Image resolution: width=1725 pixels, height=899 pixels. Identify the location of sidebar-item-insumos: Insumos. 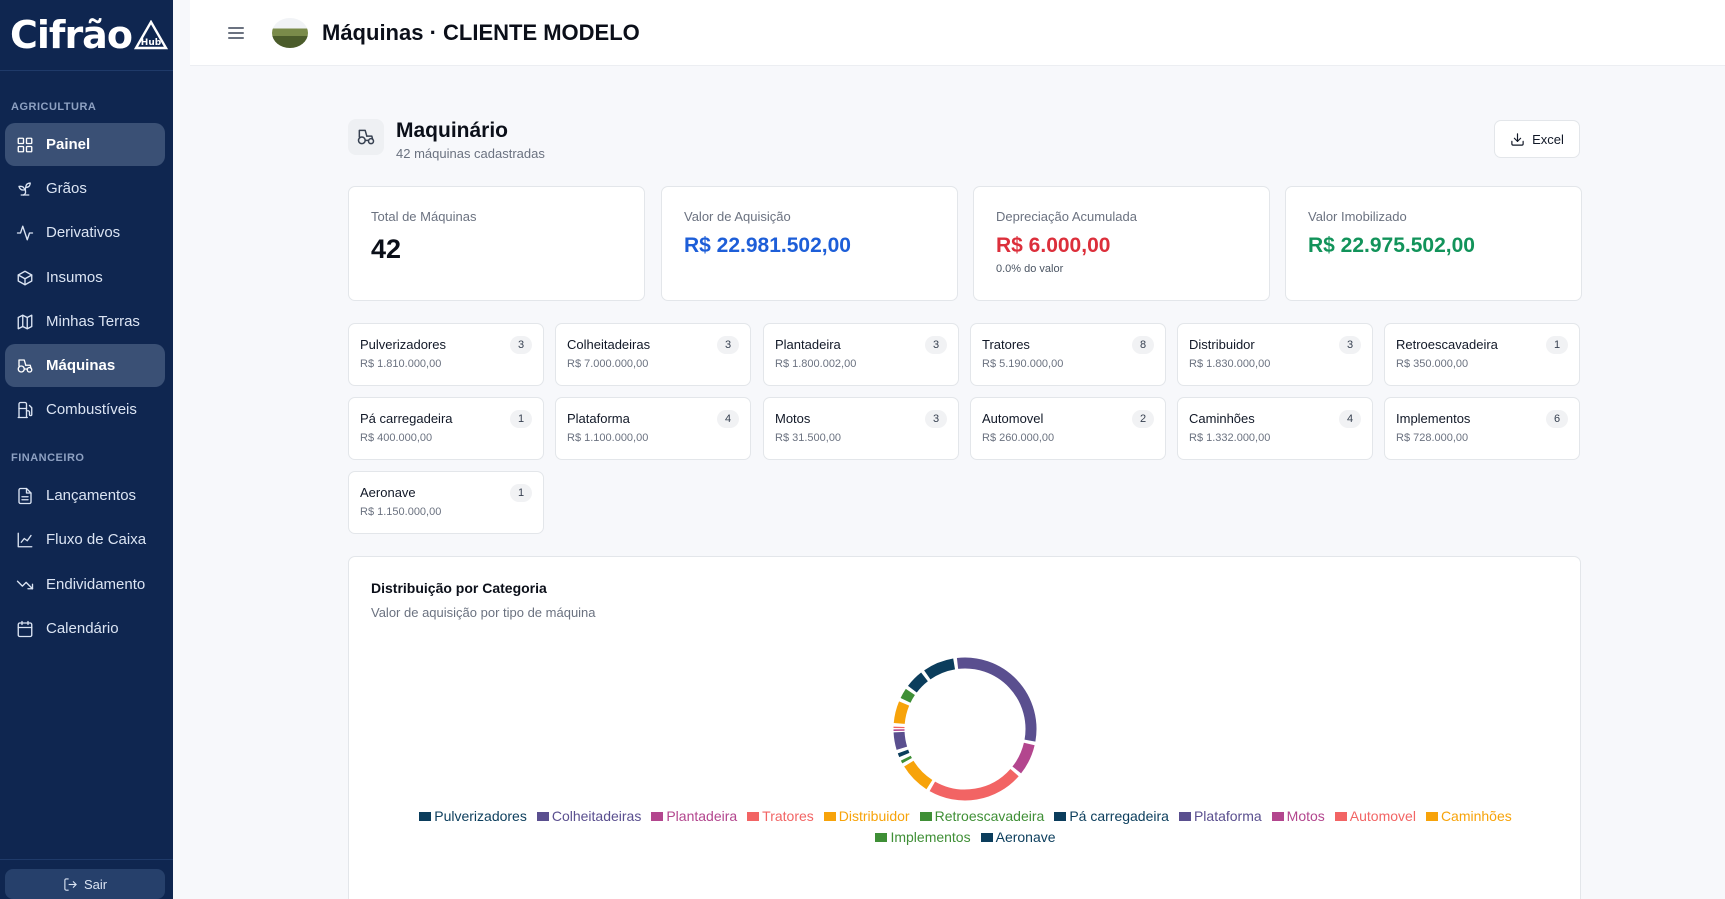
(85, 277).